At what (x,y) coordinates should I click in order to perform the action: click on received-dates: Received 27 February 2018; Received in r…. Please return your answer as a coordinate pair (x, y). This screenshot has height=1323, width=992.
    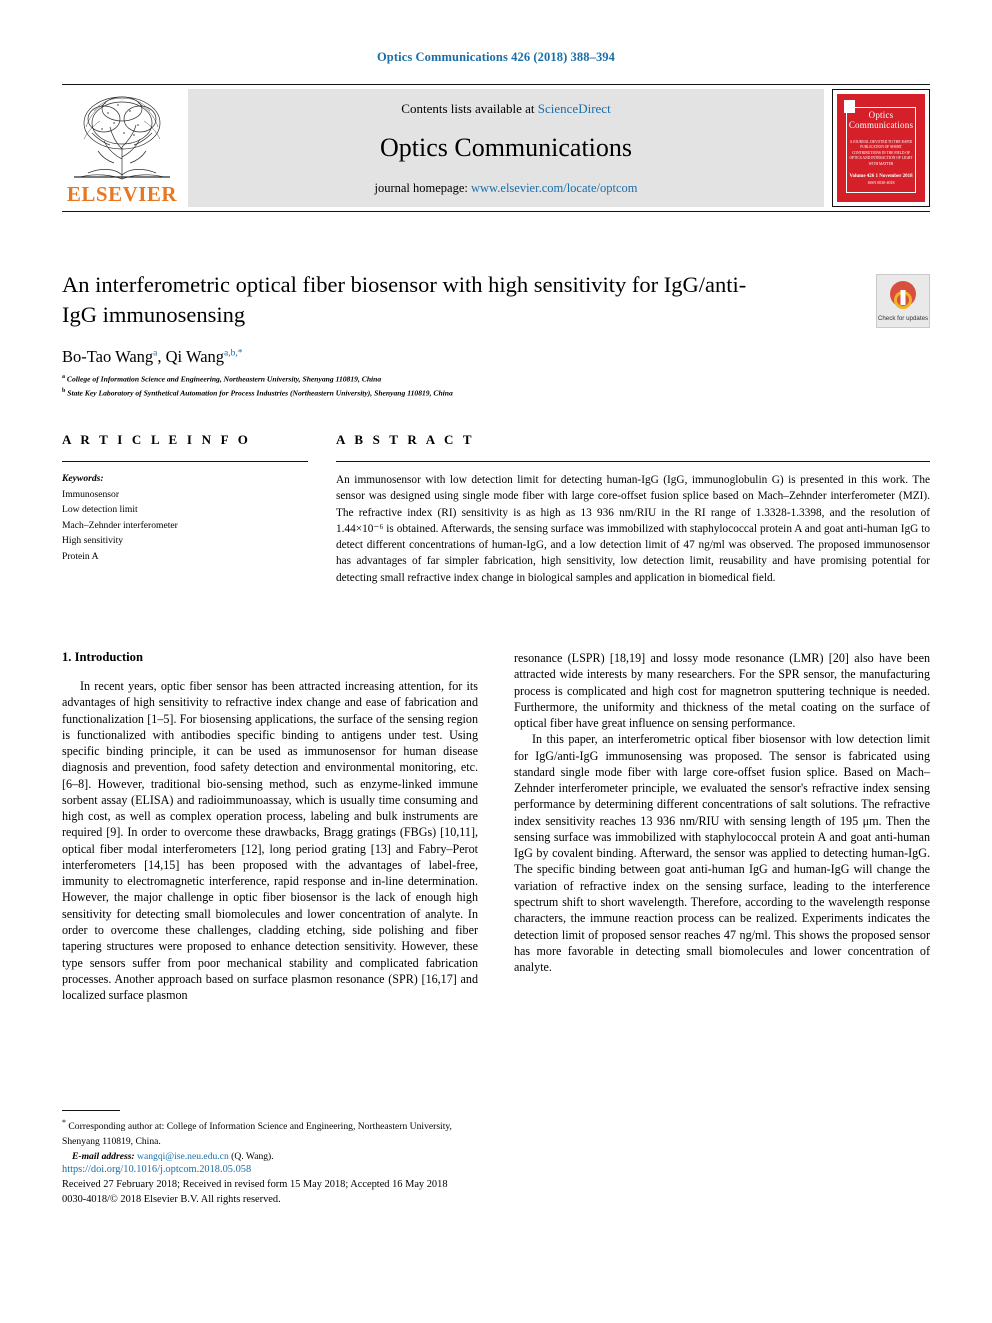
    Looking at the image, I should click on (255, 1184).